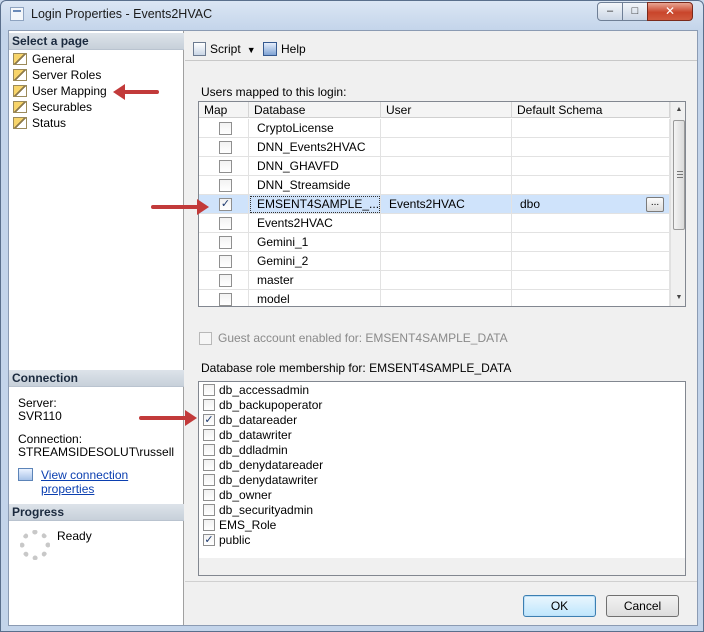 This screenshot has height=632, width=704. I want to click on title-bar: Login Properties - Events2HVAC – □ ✕, so click(352, 15).